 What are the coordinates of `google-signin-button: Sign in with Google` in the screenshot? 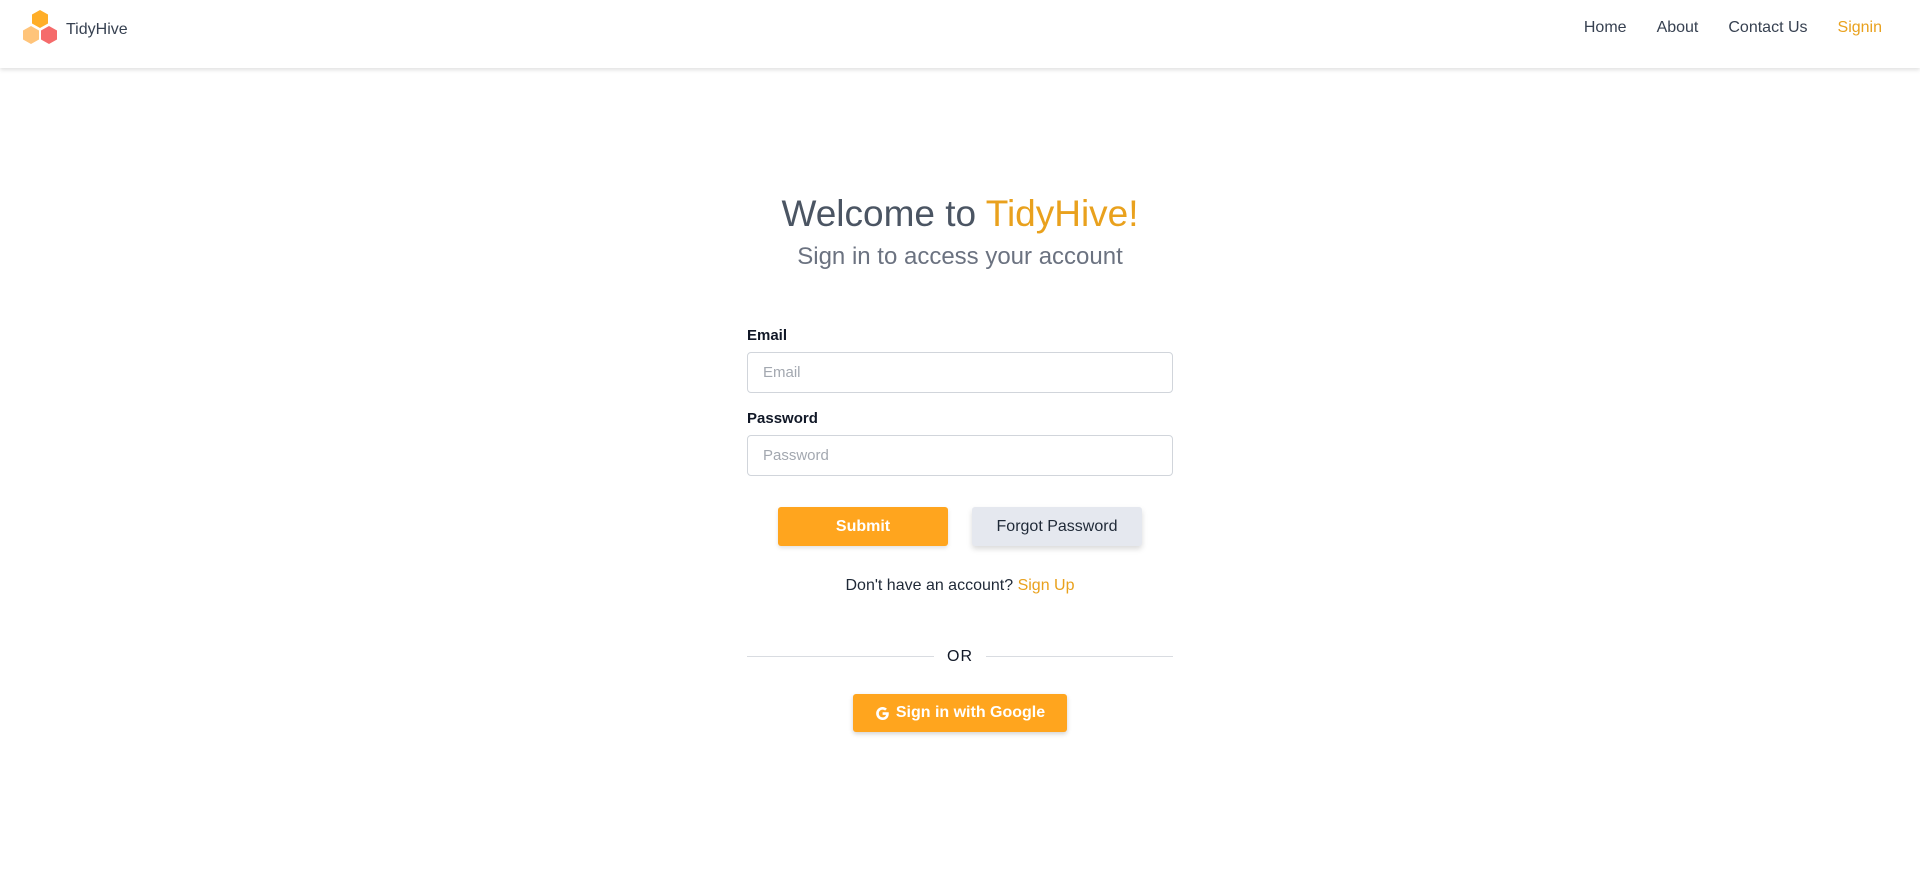 It's located at (960, 713).